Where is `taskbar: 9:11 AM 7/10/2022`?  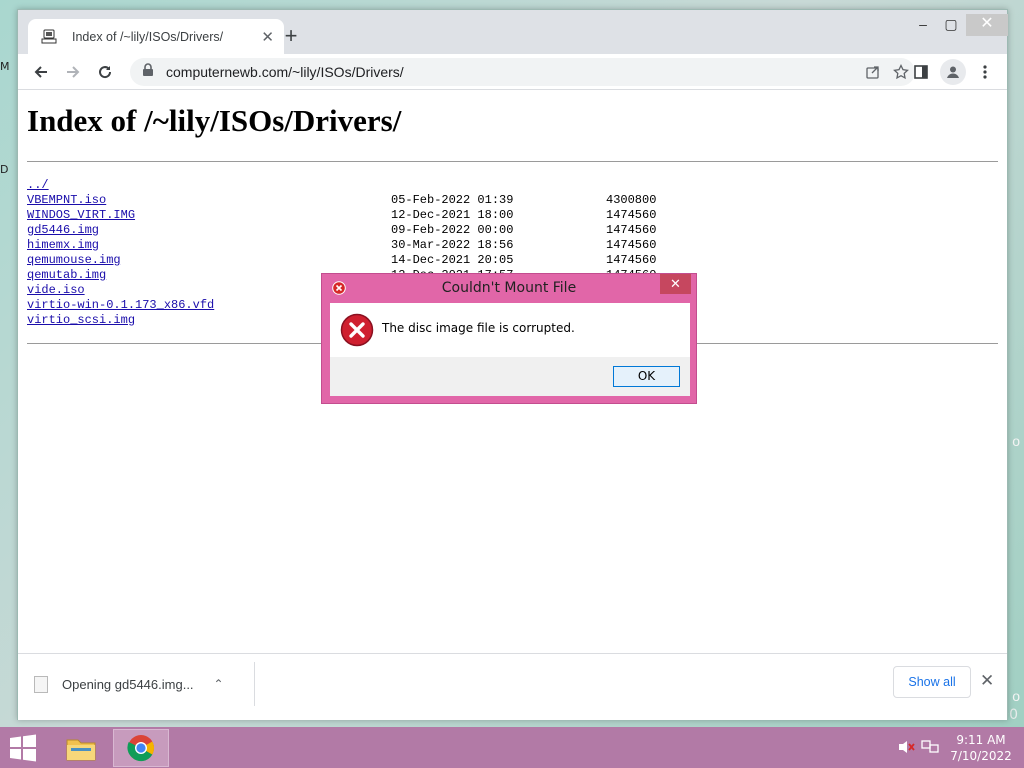 taskbar: 9:11 AM 7/10/2022 is located at coordinates (512, 747).